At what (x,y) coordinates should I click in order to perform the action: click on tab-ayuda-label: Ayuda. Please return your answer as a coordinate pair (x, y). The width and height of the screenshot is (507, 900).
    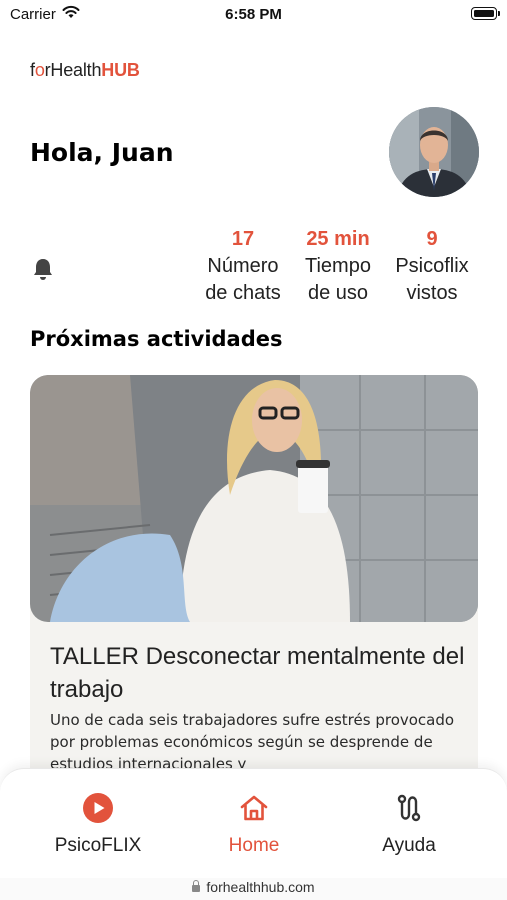
    Looking at the image, I should click on (409, 845).